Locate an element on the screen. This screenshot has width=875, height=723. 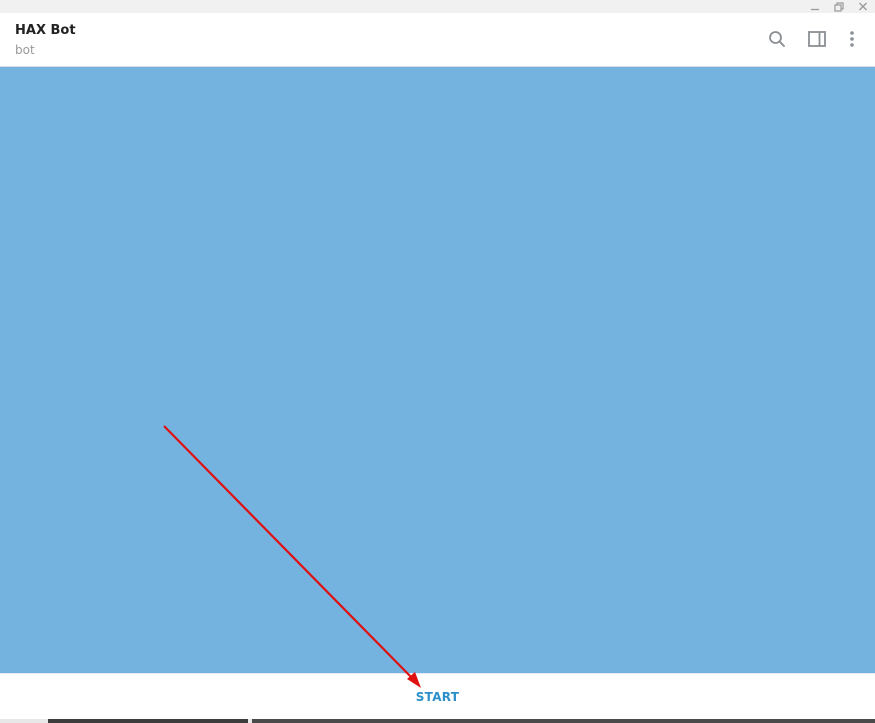
search-button is located at coordinates (777, 39).